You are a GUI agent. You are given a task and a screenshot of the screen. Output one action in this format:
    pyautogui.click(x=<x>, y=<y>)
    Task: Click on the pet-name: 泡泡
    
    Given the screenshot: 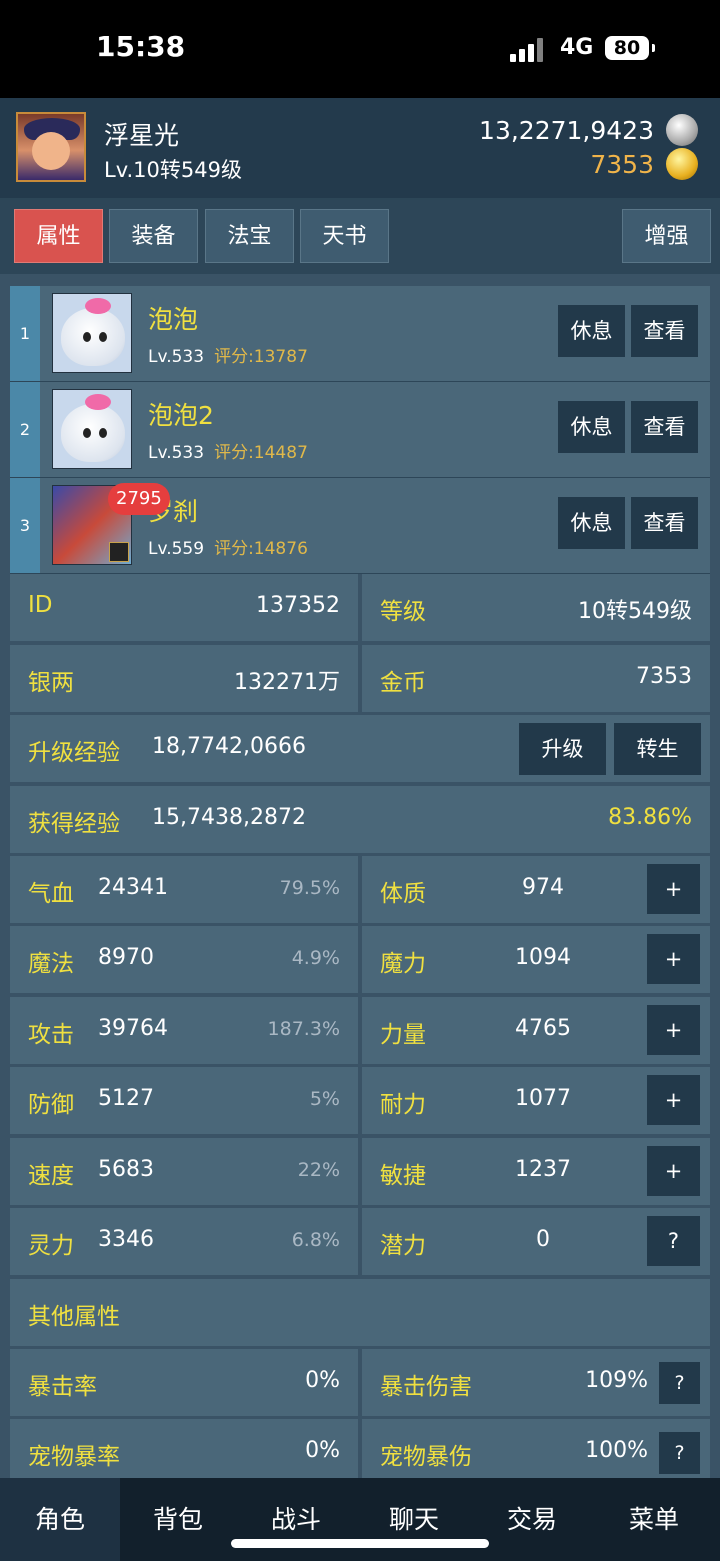 What is the action you would take?
    pyautogui.click(x=173, y=319)
    